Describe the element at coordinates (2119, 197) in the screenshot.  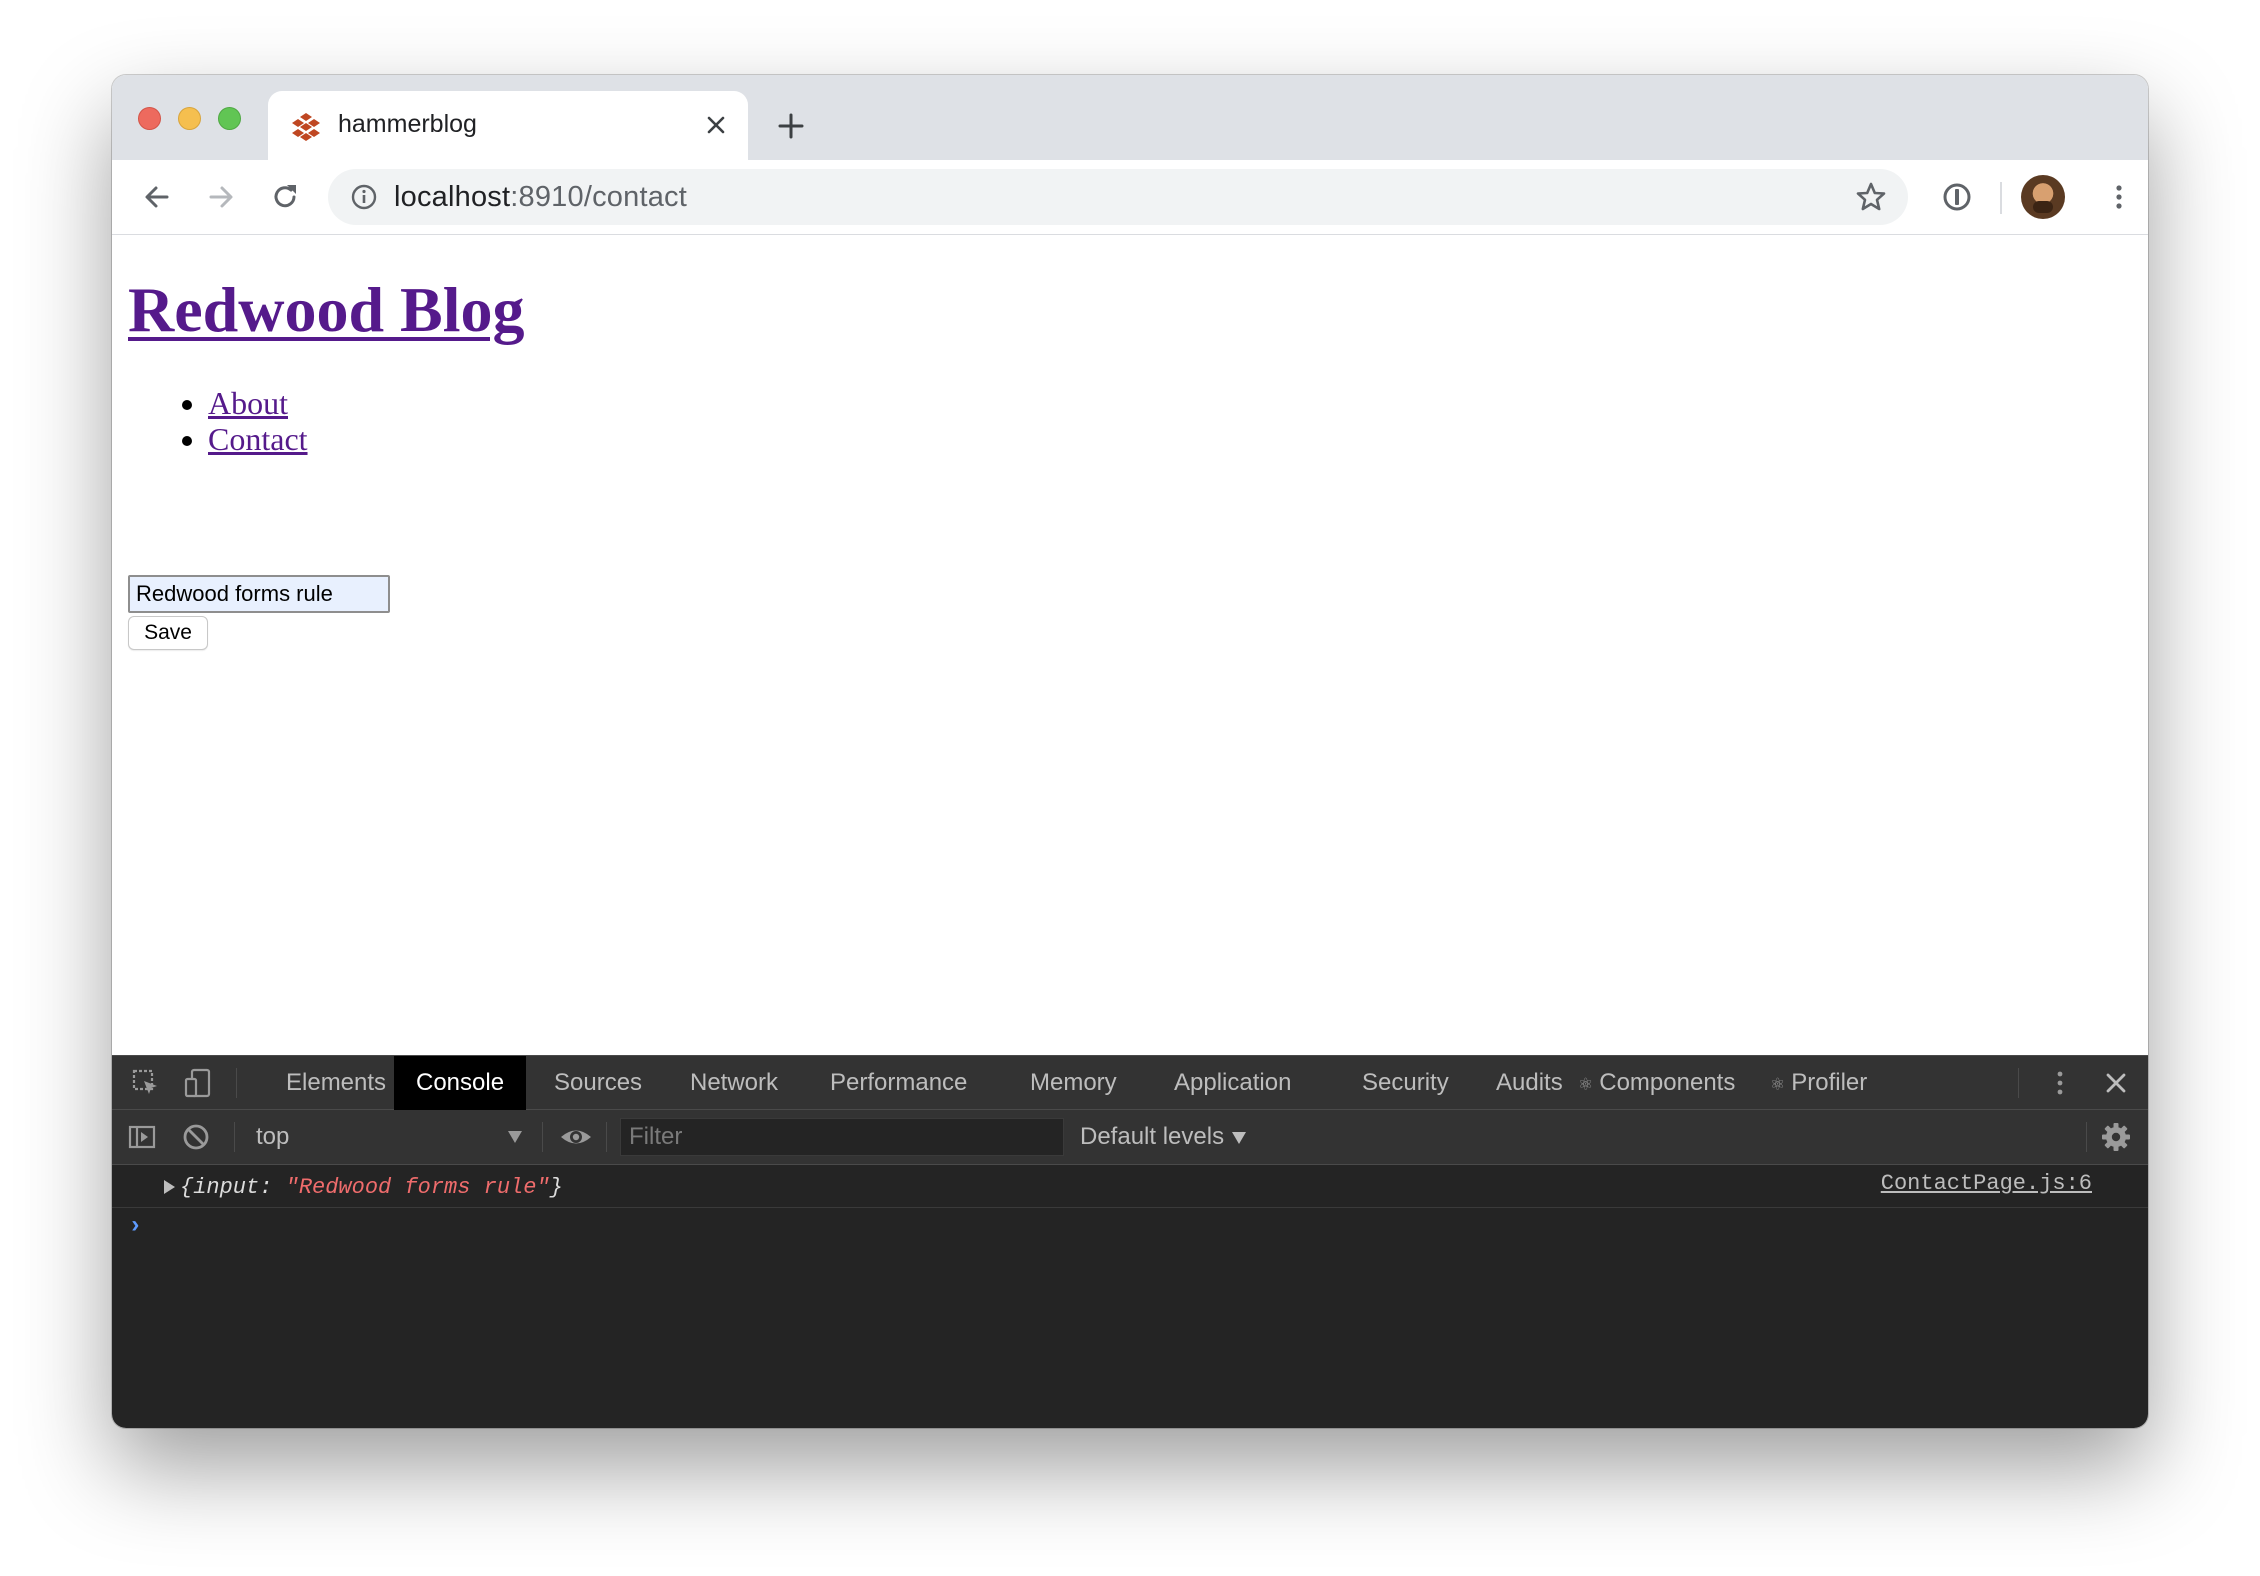
I see `more-menu-icon` at that location.